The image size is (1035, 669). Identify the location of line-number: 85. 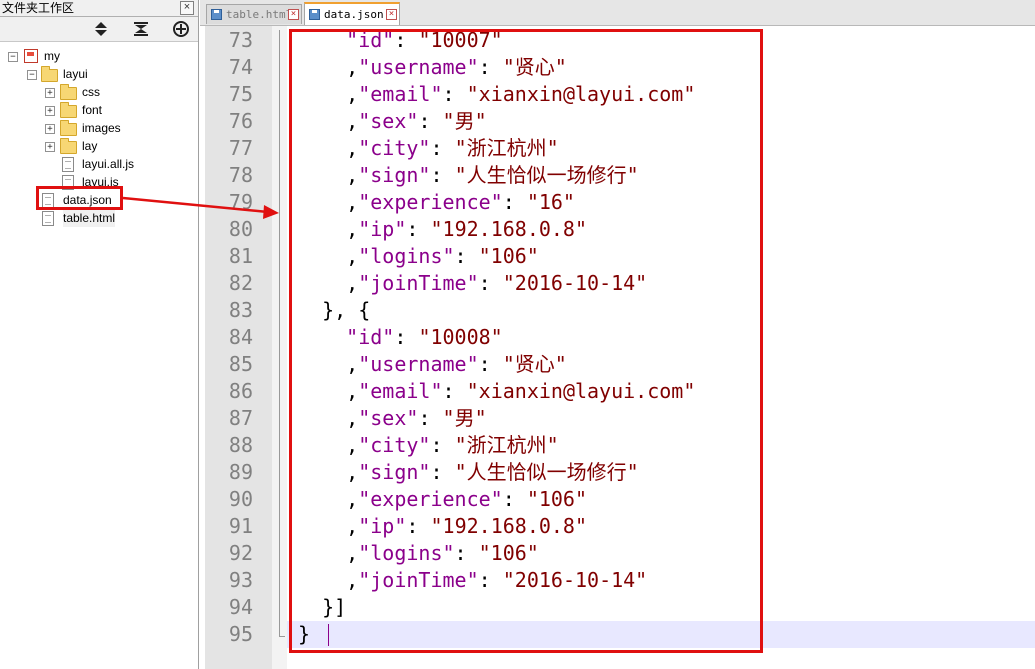
(240, 364).